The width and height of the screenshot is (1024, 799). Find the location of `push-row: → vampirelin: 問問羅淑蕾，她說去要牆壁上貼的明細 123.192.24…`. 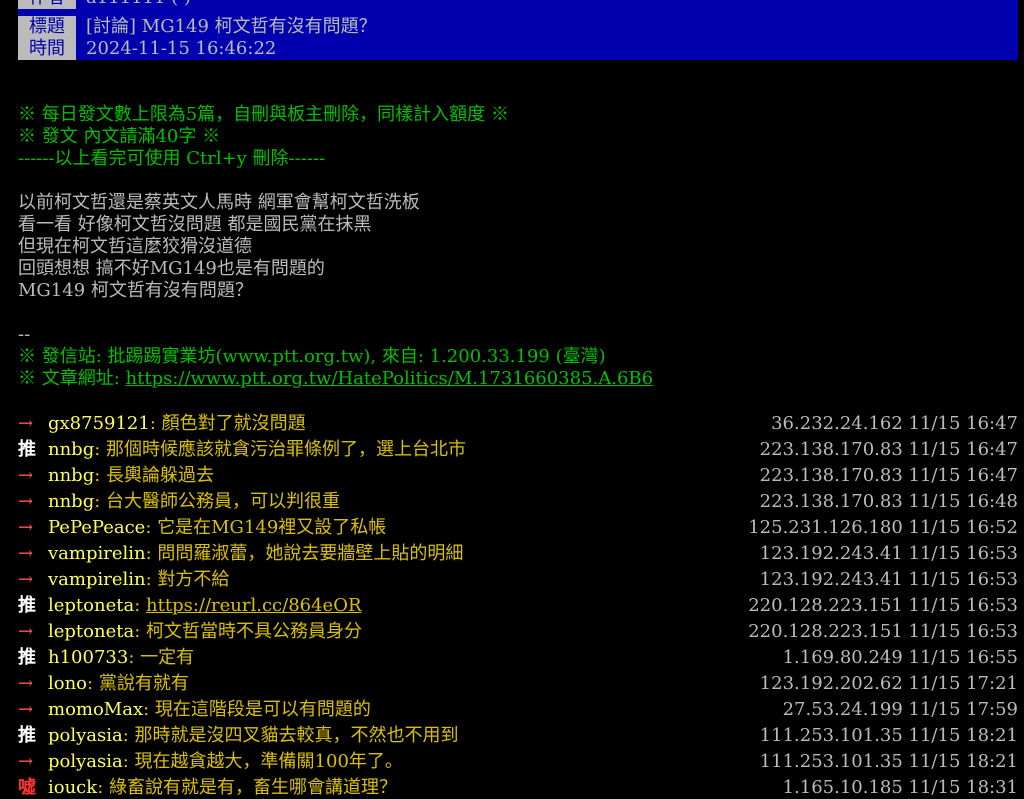

push-row: → vampirelin: 問問羅淑蕾，她說去要牆壁上貼的明細 123.192.24… is located at coordinates (518, 554).